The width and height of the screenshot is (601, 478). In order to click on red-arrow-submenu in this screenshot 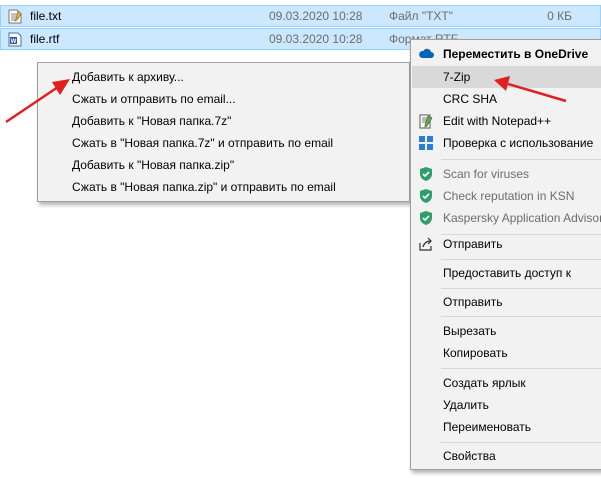, I will do `click(37, 101)`.